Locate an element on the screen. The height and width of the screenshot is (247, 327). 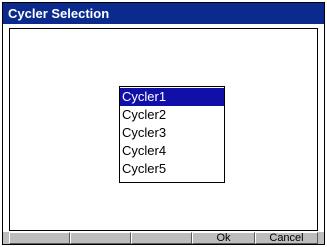
cycler-list: Cycler1 Cycler2 Cycler3 Cycler4 Cycler5 is located at coordinates (172, 134).